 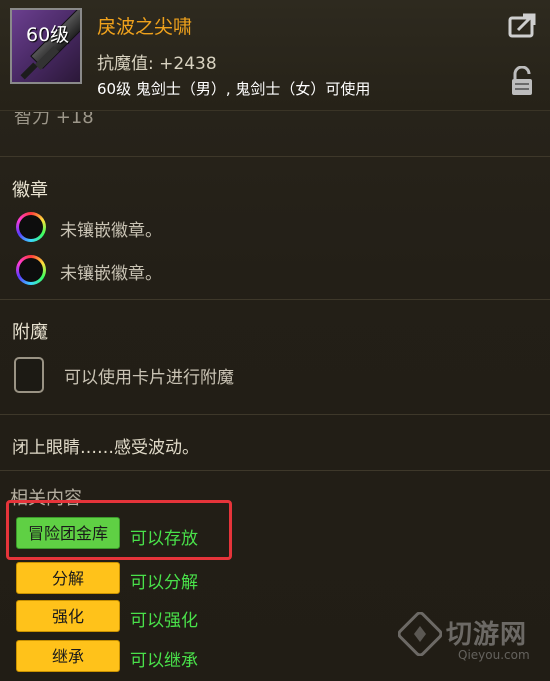 I want to click on item-icon: 60级, so click(x=46, y=46).